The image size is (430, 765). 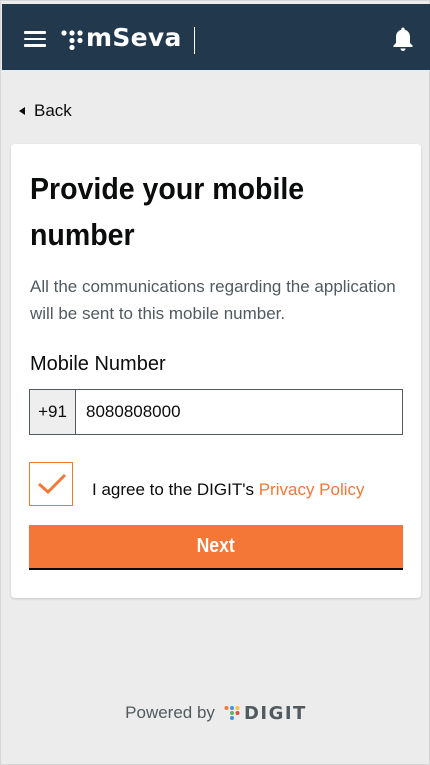 I want to click on next-button-label: Next, so click(x=216, y=546).